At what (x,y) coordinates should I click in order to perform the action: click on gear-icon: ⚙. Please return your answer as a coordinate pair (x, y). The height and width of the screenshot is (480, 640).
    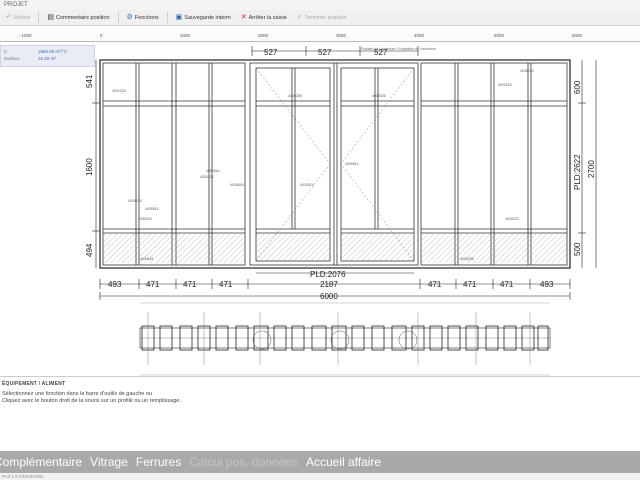
    Looking at the image, I should click on (129, 17).